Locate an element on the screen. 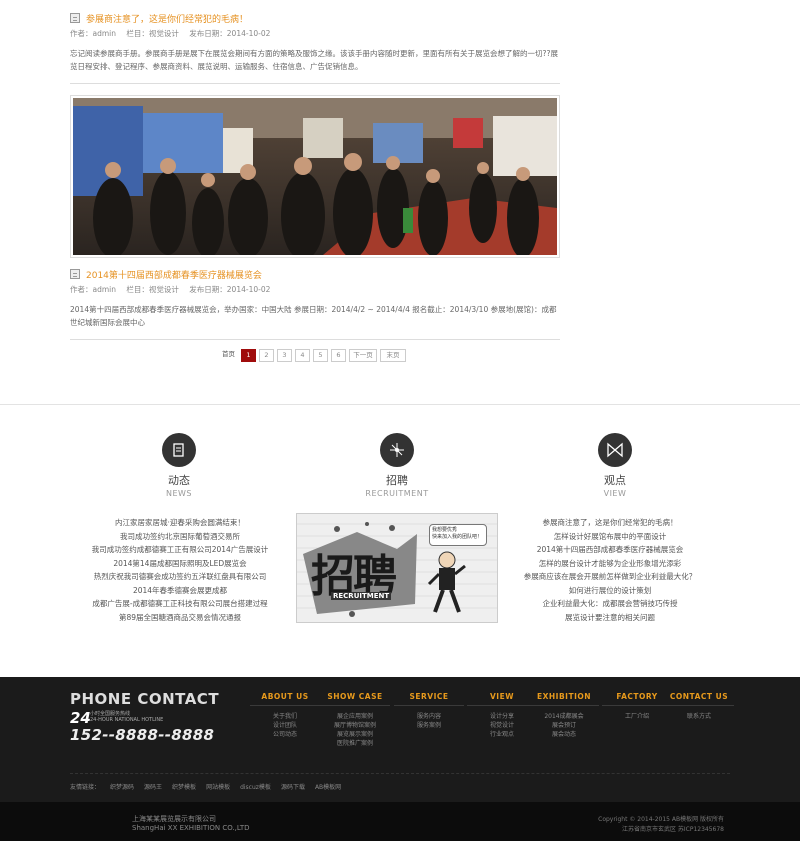 This screenshot has width=800, height=841. footer-col-showcase: SHOW CASE 展企应用案例 展厅博物馆案例 展览展示案例 医院推广案例 is located at coordinates (355, 720).